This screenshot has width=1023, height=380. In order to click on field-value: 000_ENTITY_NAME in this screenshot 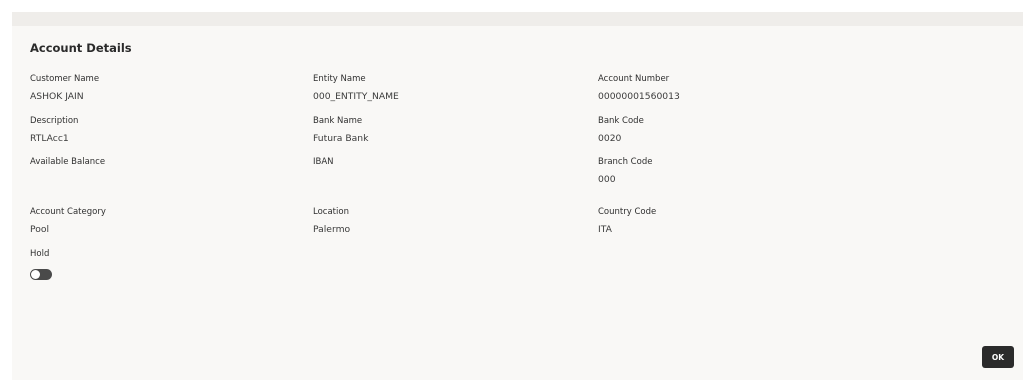, I will do `click(356, 96)`.